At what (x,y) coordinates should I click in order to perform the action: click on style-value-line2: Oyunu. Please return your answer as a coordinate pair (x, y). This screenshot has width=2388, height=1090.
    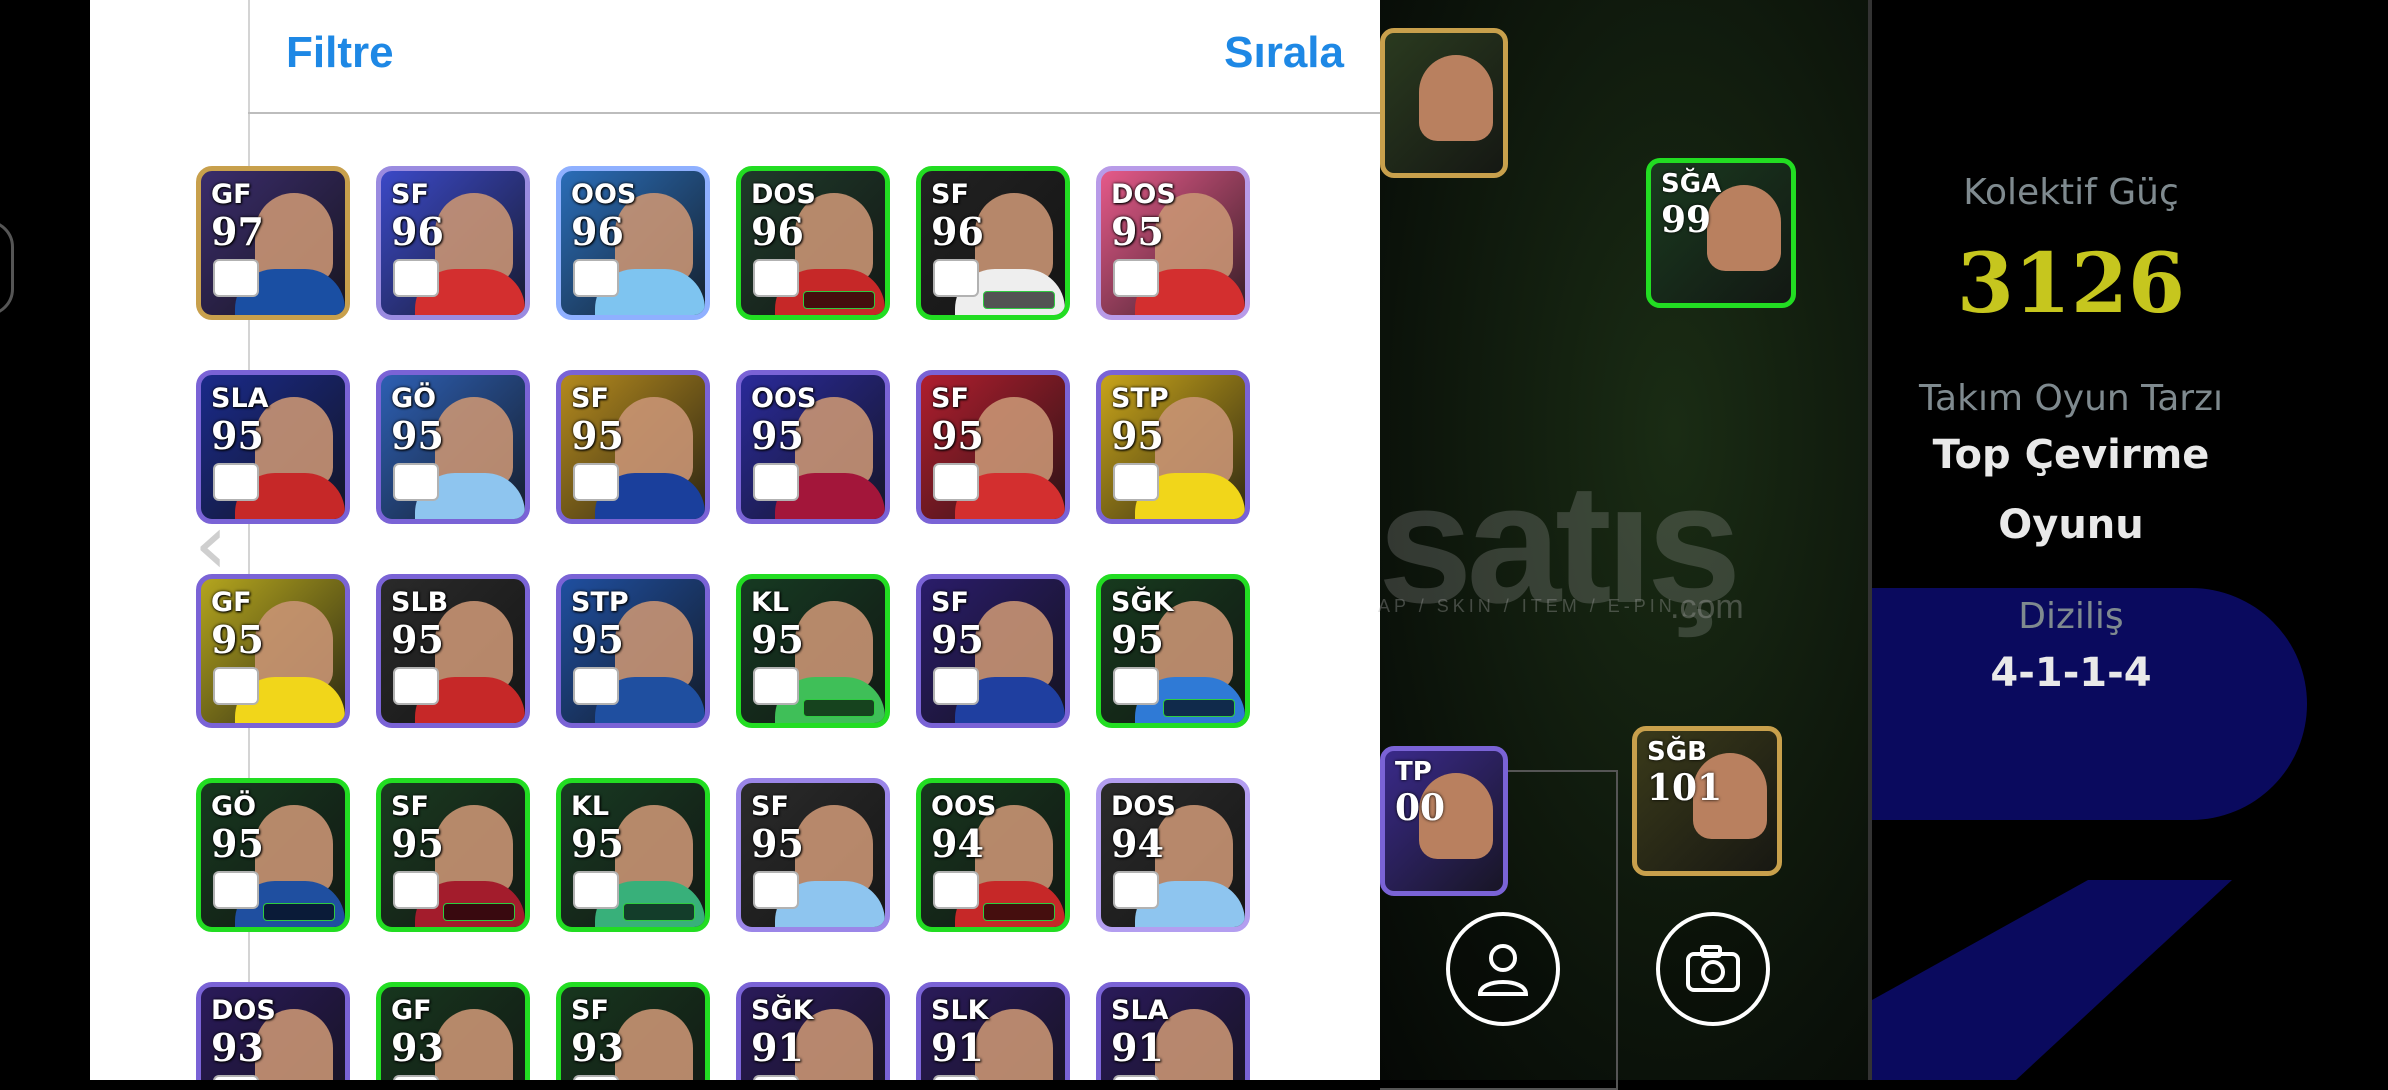
    Looking at the image, I should click on (2071, 525).